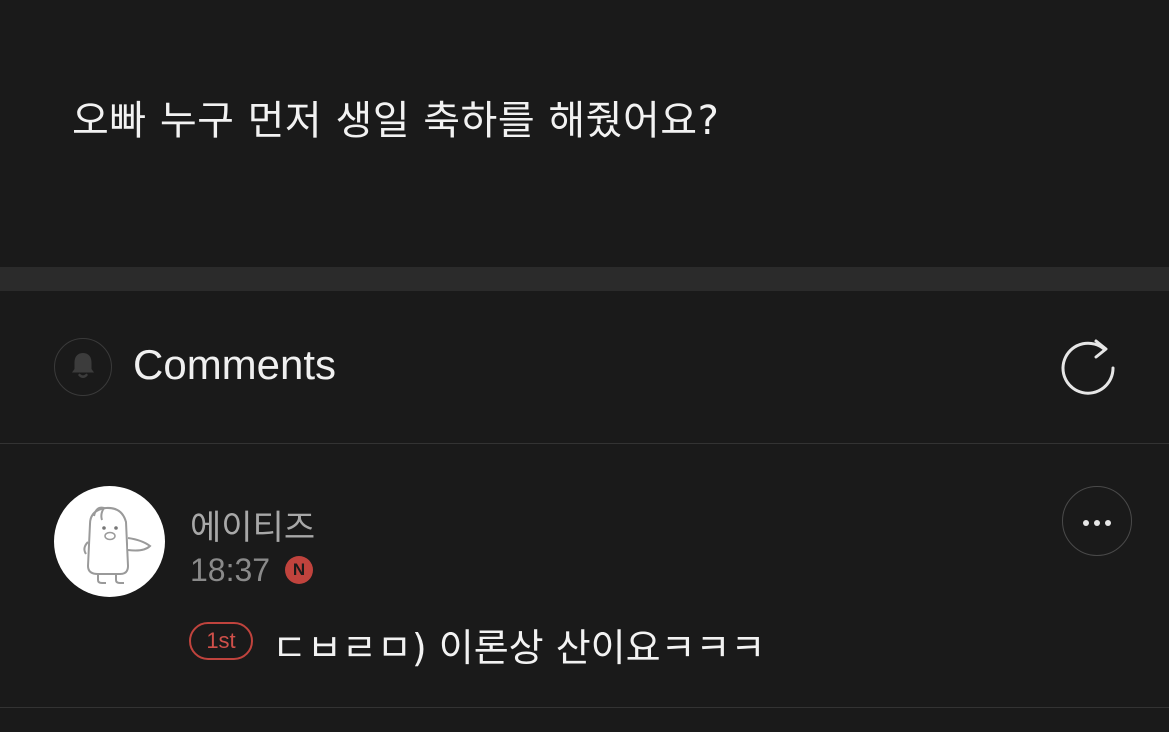 The image size is (1169, 732). What do you see at coordinates (109, 541) in the screenshot?
I see `avatar` at bounding box center [109, 541].